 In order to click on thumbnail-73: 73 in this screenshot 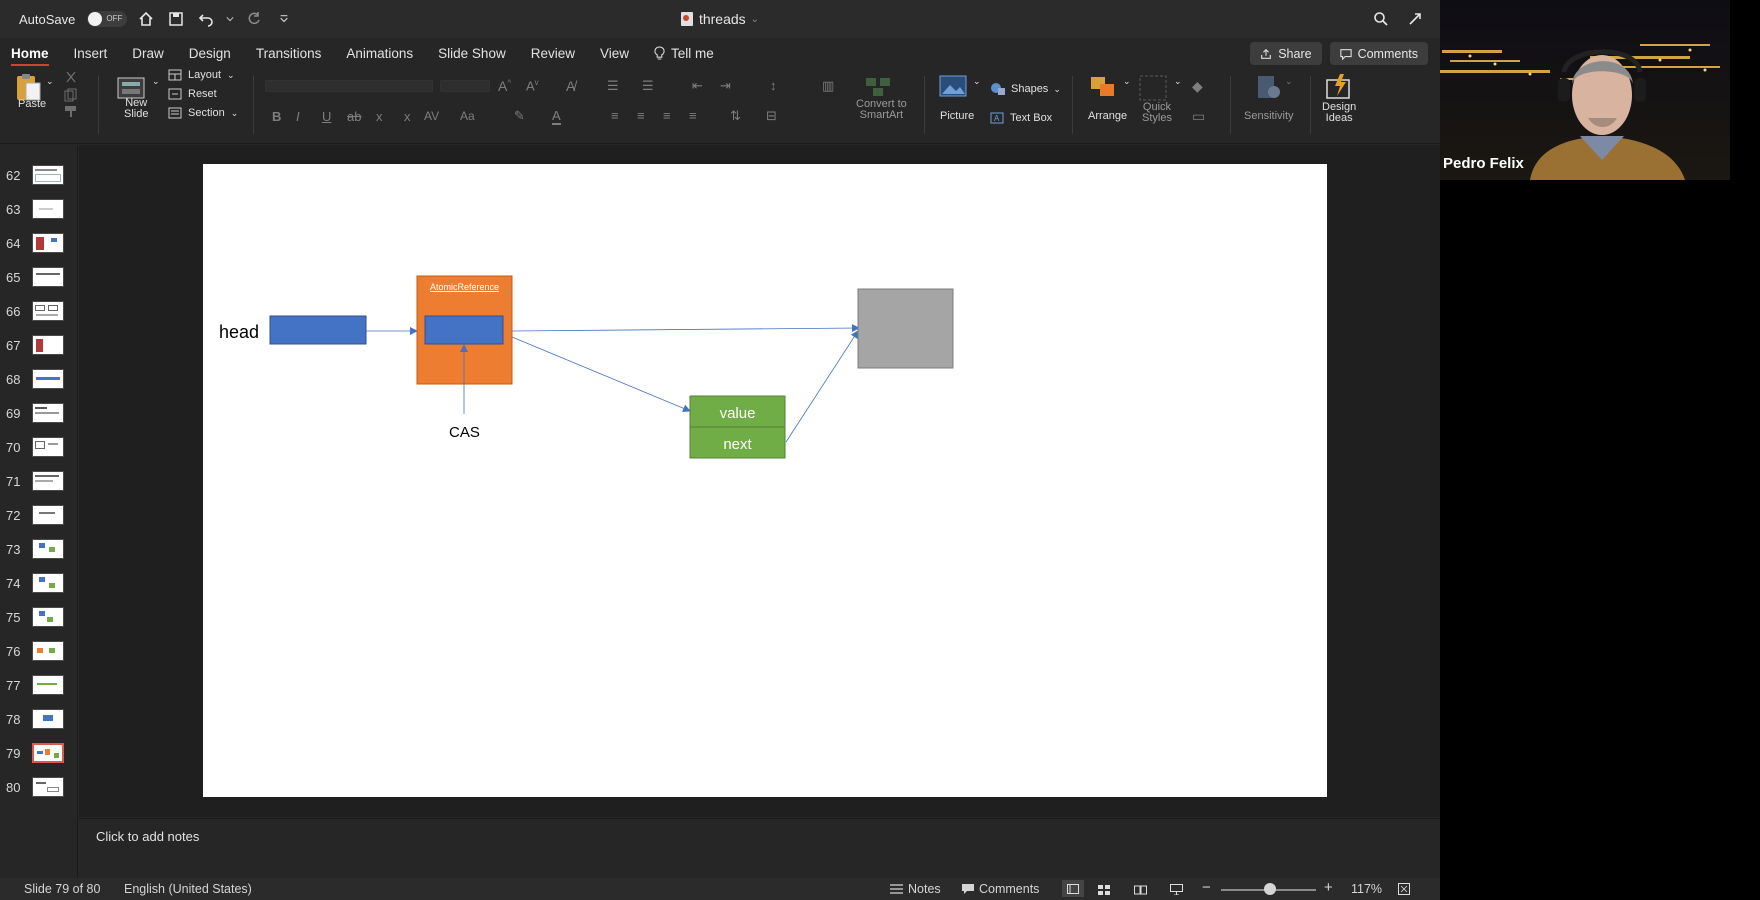, I will do `click(39, 551)`.